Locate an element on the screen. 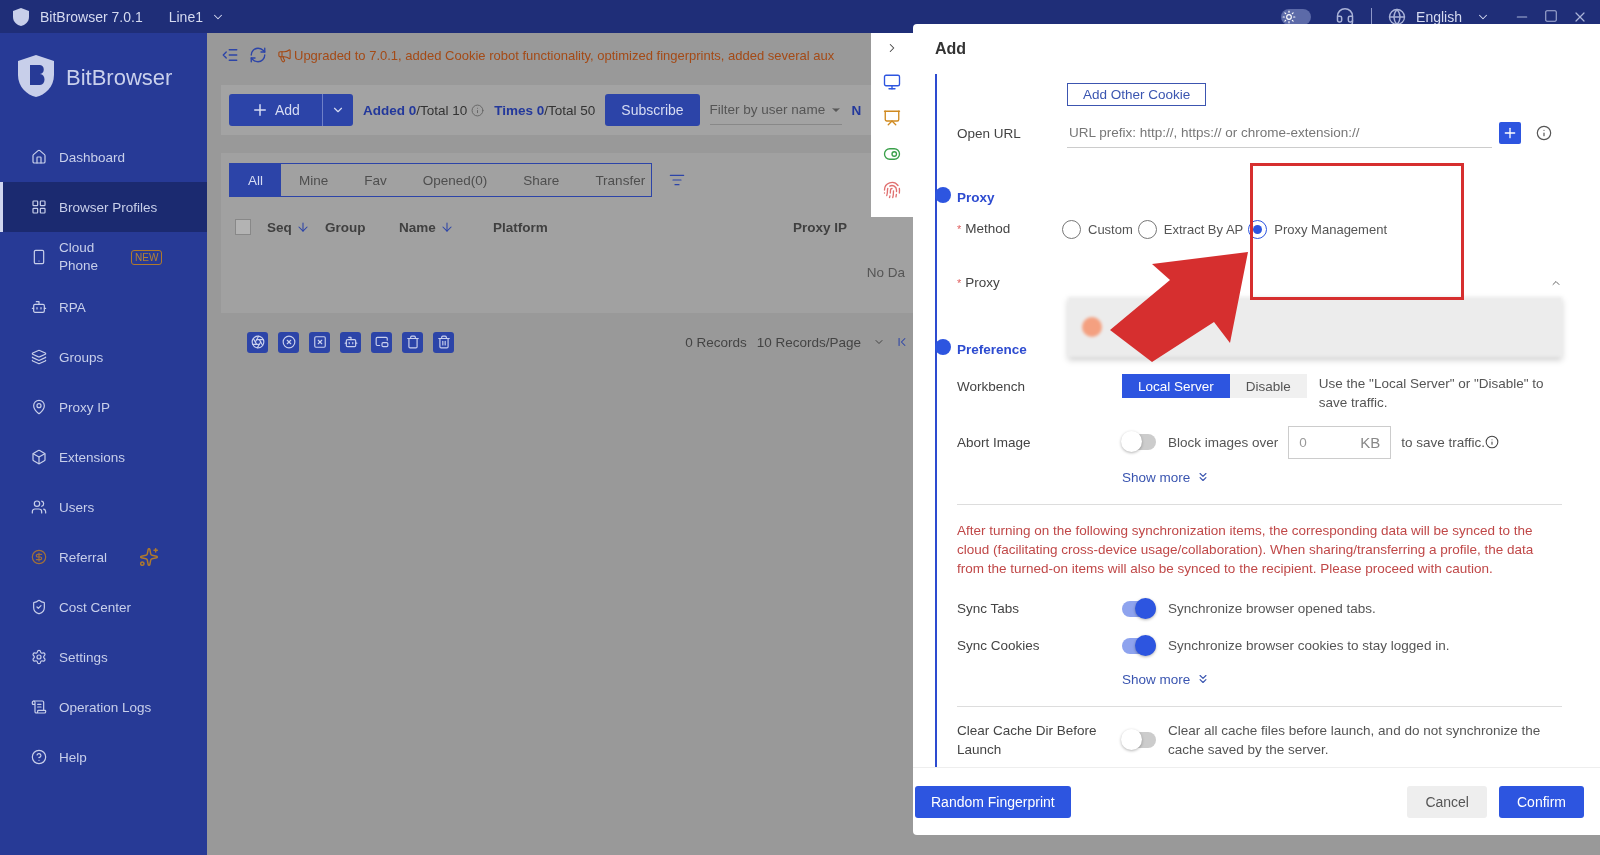 This screenshot has width=1600, height=855. monitor-icon is located at coordinates (892, 82).